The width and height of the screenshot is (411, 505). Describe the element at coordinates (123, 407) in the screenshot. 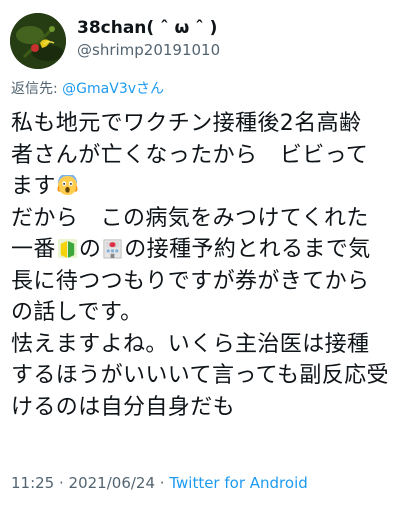

I see `tweet-line-10: けるのは自分自身だも` at that location.